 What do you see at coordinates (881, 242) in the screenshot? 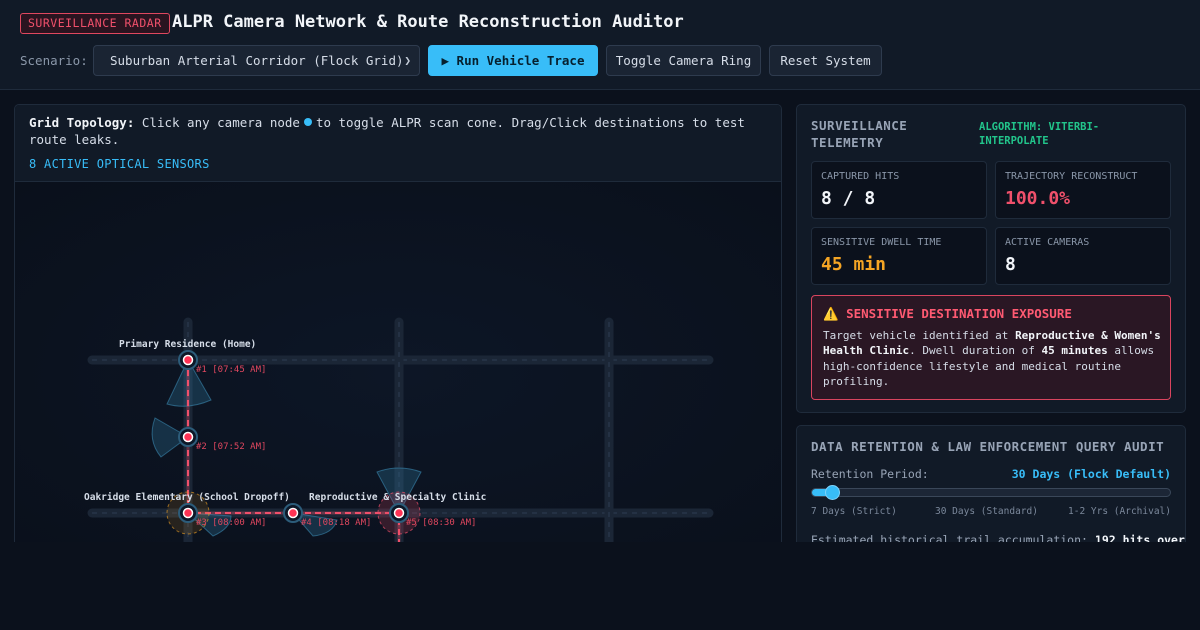
I see `stat-label: SENSITIVE DWELL TIME` at bounding box center [881, 242].